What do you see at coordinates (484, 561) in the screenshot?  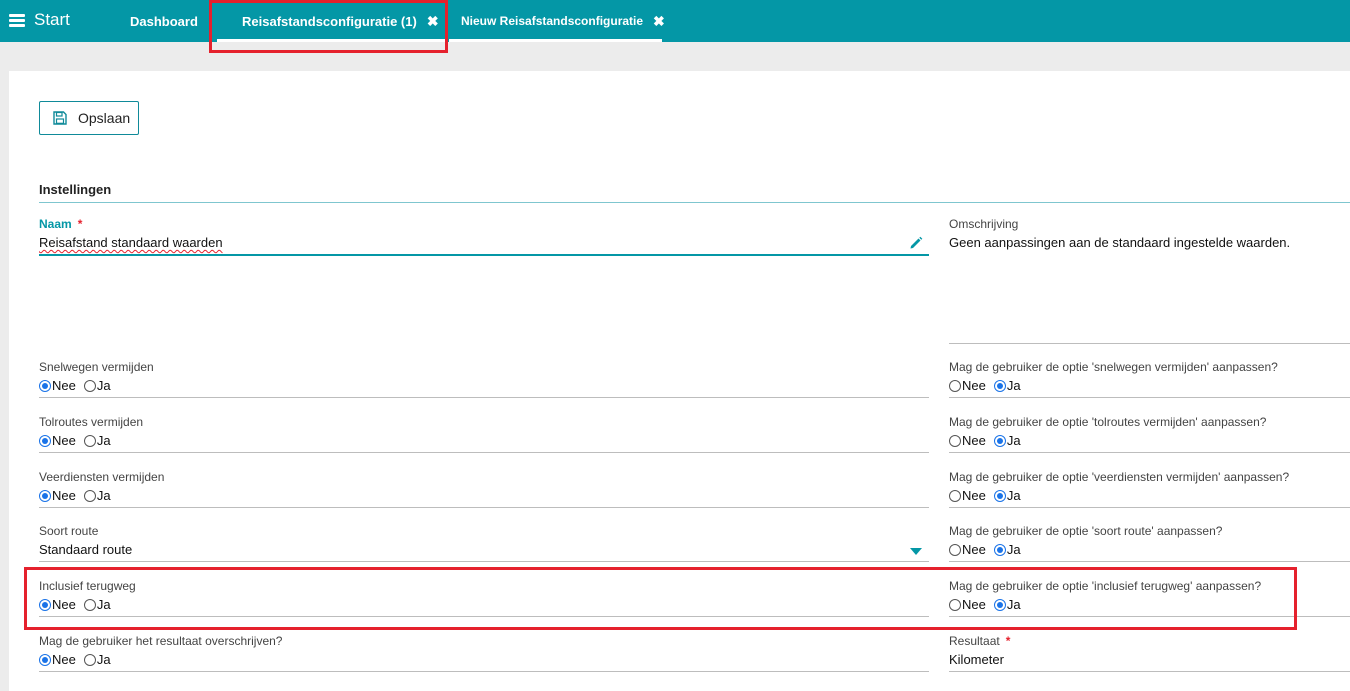 I see `soort-route-underline` at bounding box center [484, 561].